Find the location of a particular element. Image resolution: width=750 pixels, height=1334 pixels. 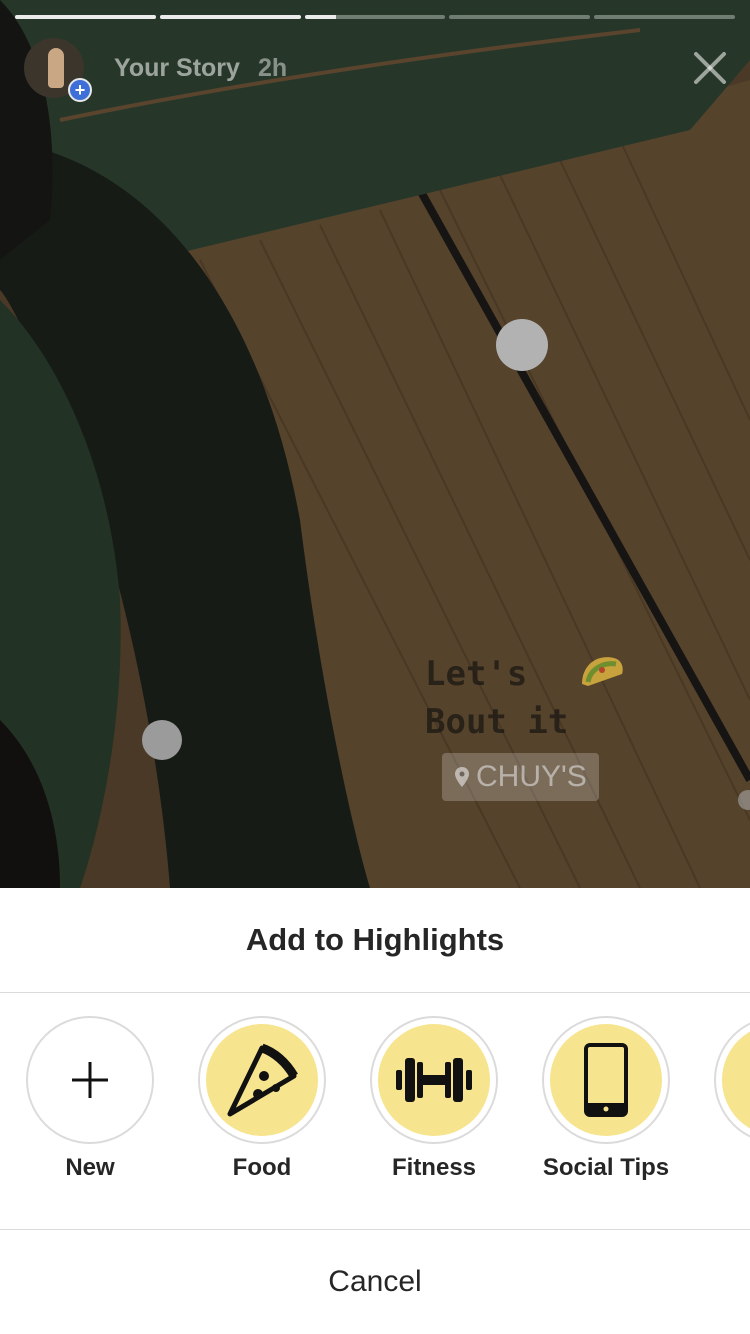

highlight-food-circle is located at coordinates (262, 1080).